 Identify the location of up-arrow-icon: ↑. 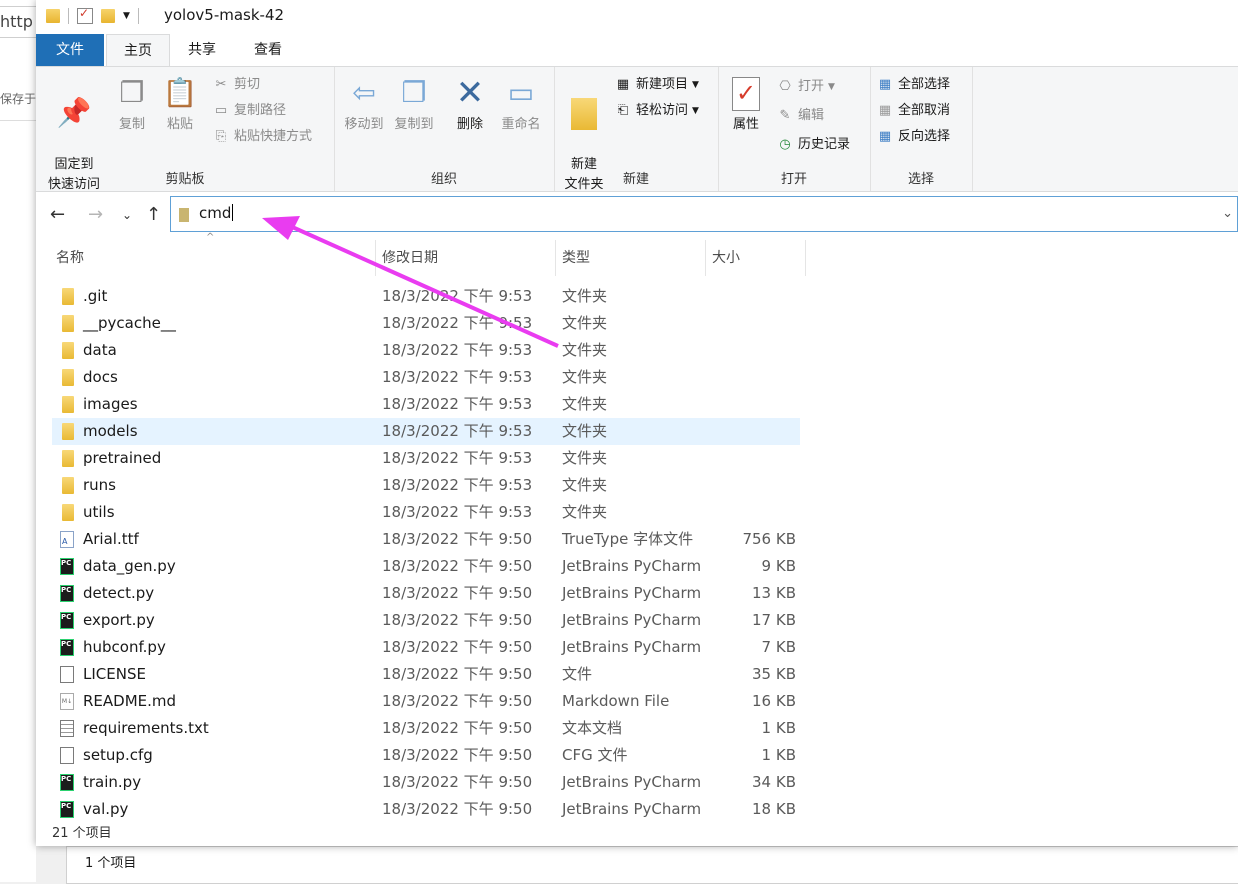
(153, 214).